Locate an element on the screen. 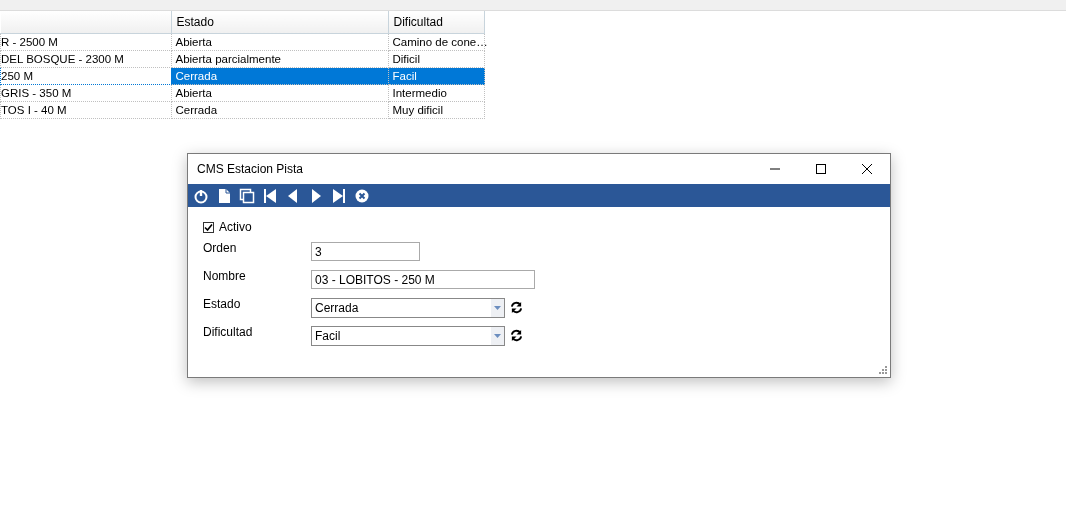  table-cell: R - 2500 M is located at coordinates (85, 42).